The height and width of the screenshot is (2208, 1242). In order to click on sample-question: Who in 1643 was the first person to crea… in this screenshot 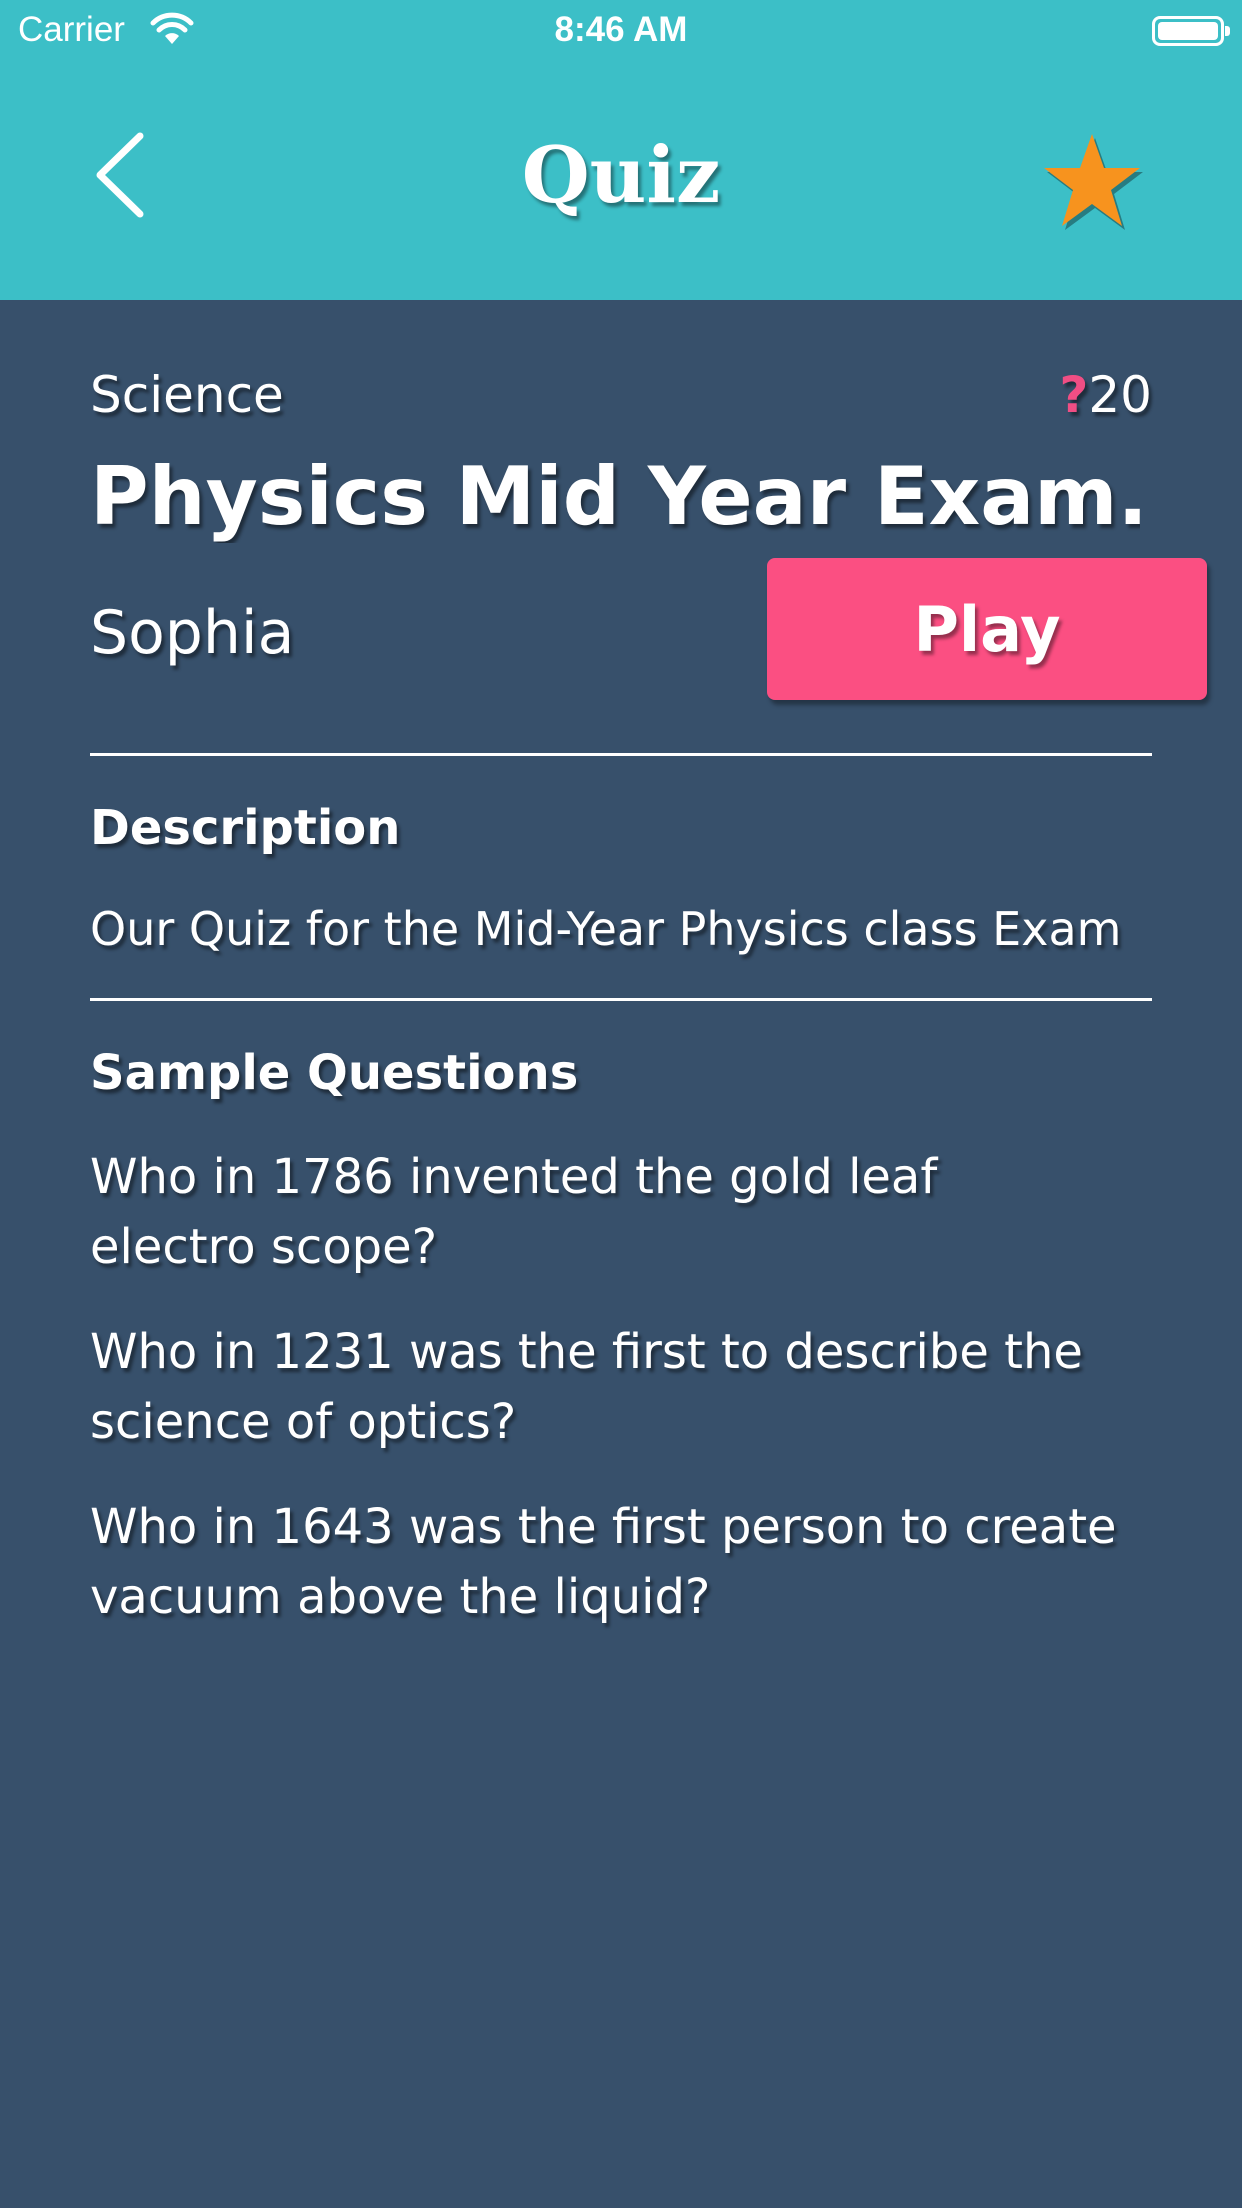, I will do `click(603, 1562)`.